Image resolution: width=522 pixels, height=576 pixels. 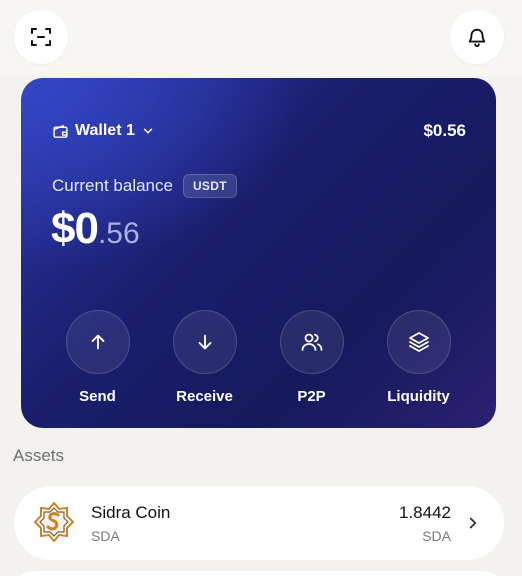 I want to click on layers-icon, so click(x=418, y=342).